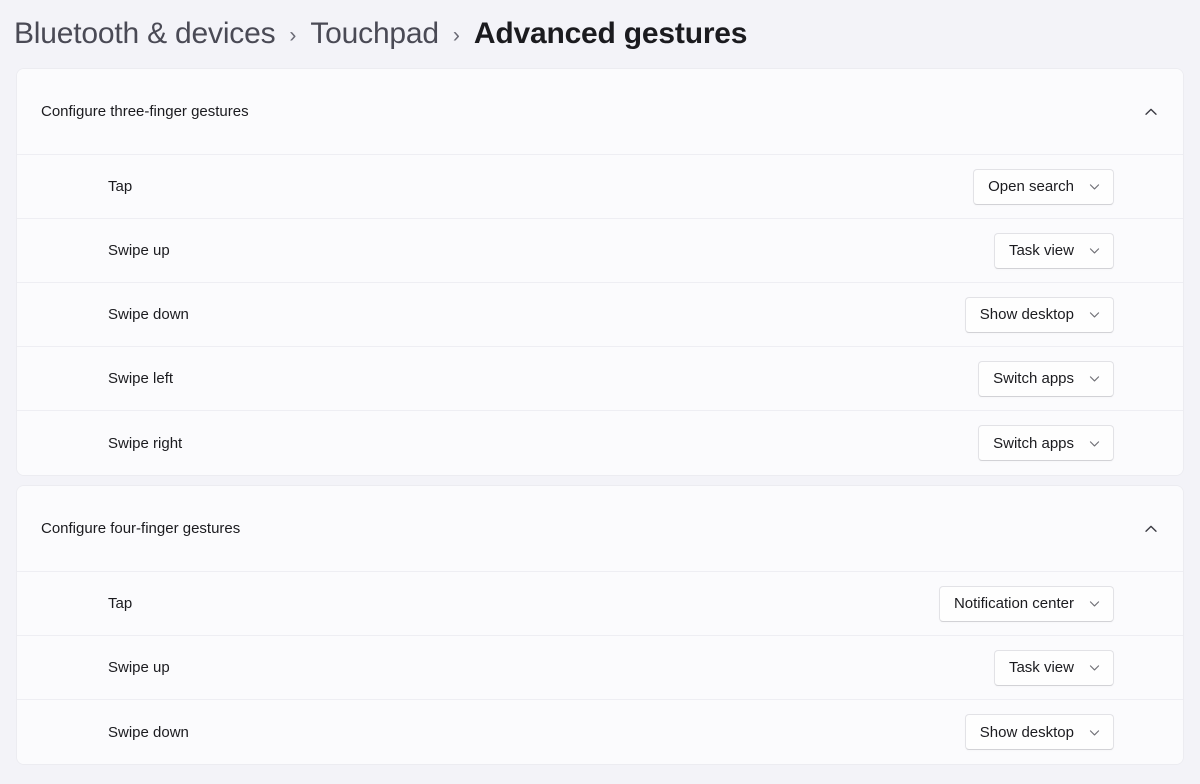  I want to click on breadcrumb-item-advanced-gestures: Advanced gestures, so click(610, 33).